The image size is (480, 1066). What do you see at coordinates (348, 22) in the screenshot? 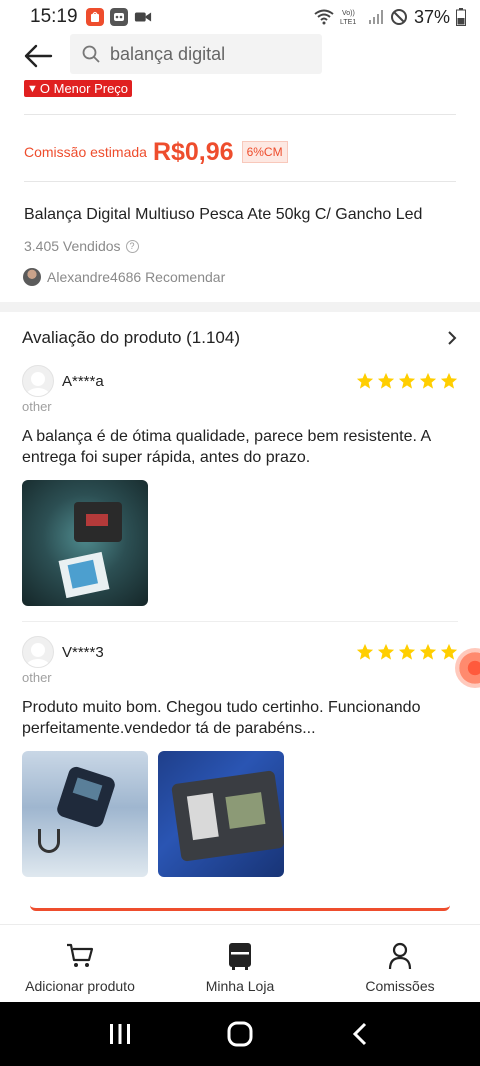
I see `svg-text: LTE1` at bounding box center [348, 22].